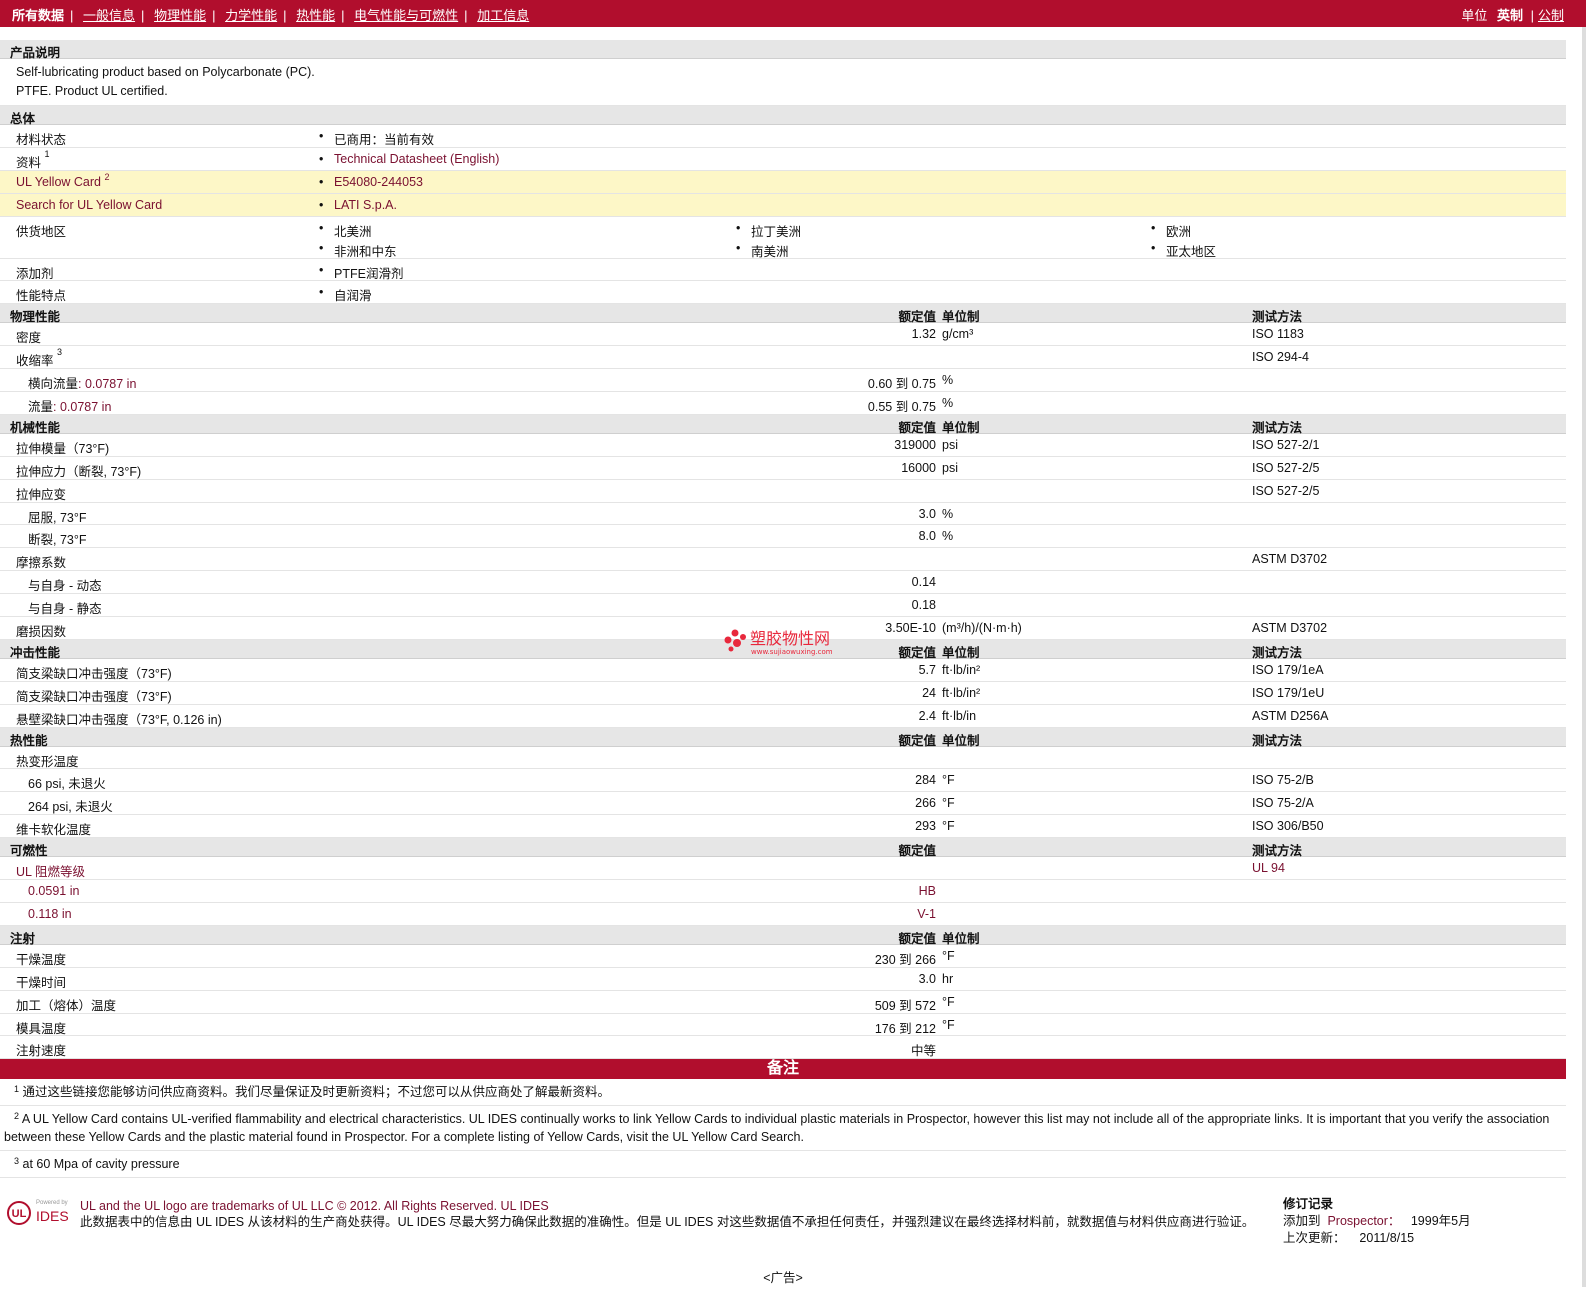 The width and height of the screenshot is (1586, 1299). What do you see at coordinates (66, 1005) in the screenshot?
I see `row-label: 加工（熔体）温度` at bounding box center [66, 1005].